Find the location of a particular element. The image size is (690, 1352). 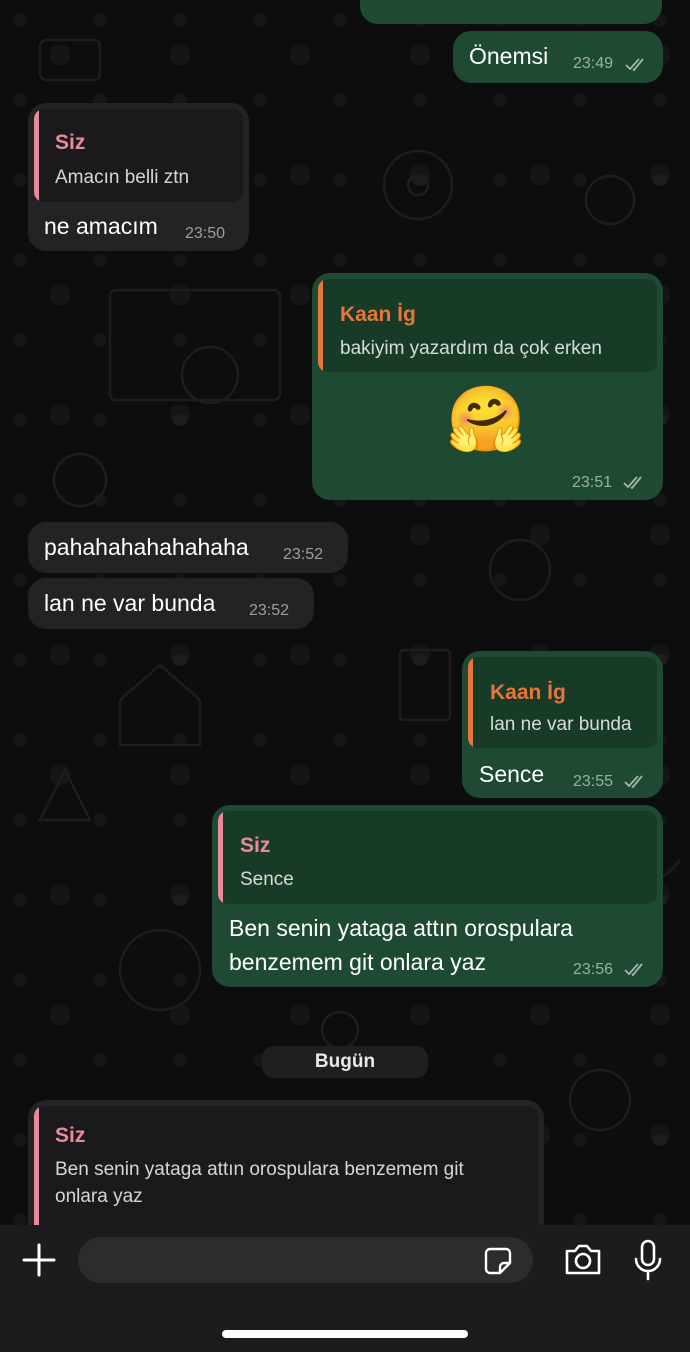

quoted-message: Kaan İg bakiyim yazardım da çok erken is located at coordinates (487, 325).